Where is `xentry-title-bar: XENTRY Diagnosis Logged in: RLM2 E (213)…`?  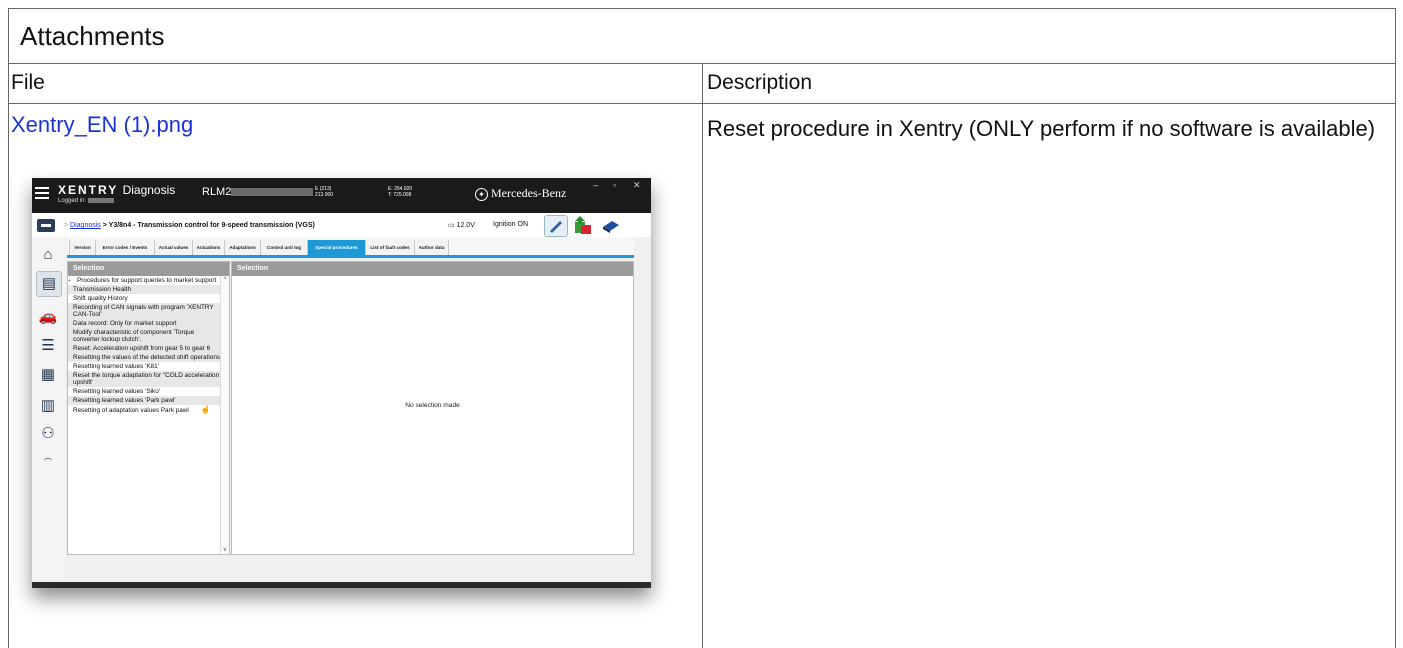 xentry-title-bar: XENTRY Diagnosis Logged in: RLM2 E (213)… is located at coordinates (341, 195).